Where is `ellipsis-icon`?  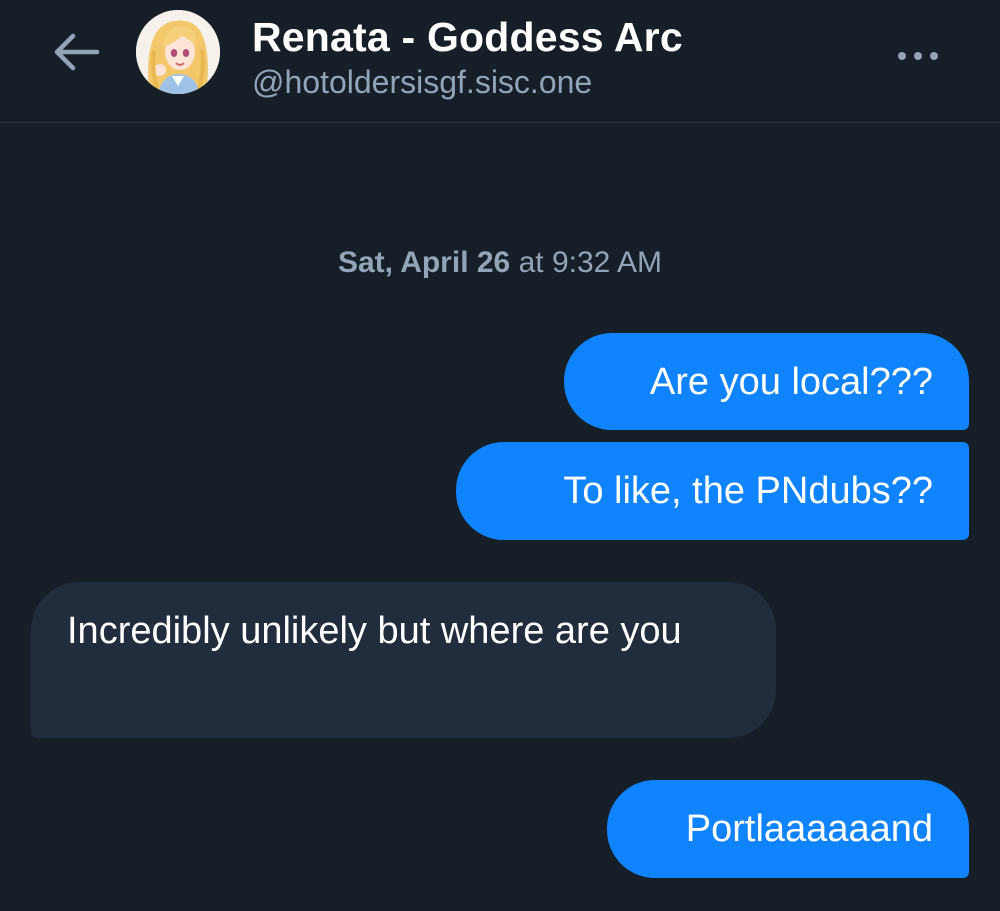
ellipsis-icon is located at coordinates (918, 56).